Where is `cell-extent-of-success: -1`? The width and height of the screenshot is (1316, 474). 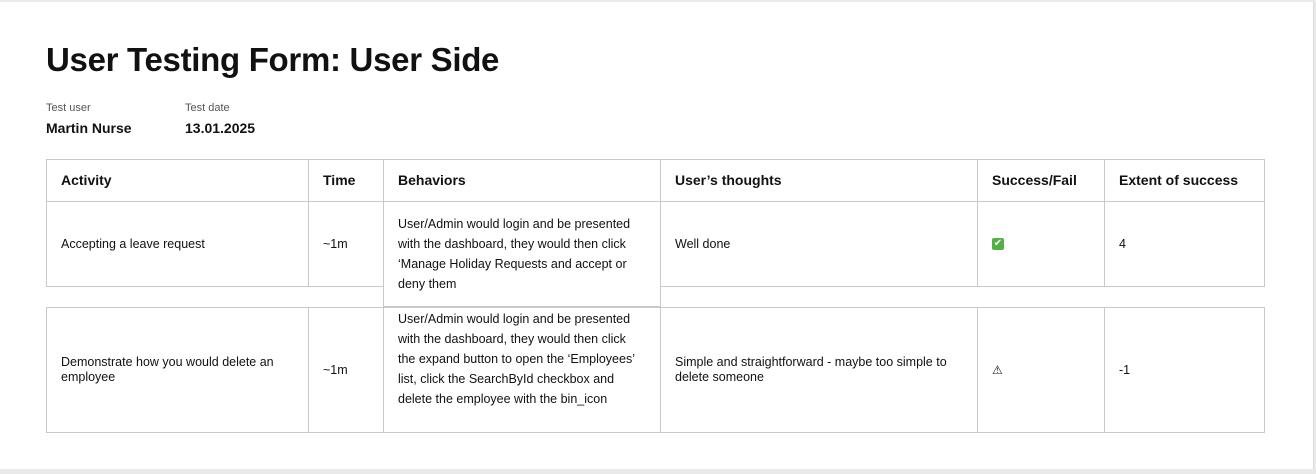 cell-extent-of-success: -1 is located at coordinates (1184, 370).